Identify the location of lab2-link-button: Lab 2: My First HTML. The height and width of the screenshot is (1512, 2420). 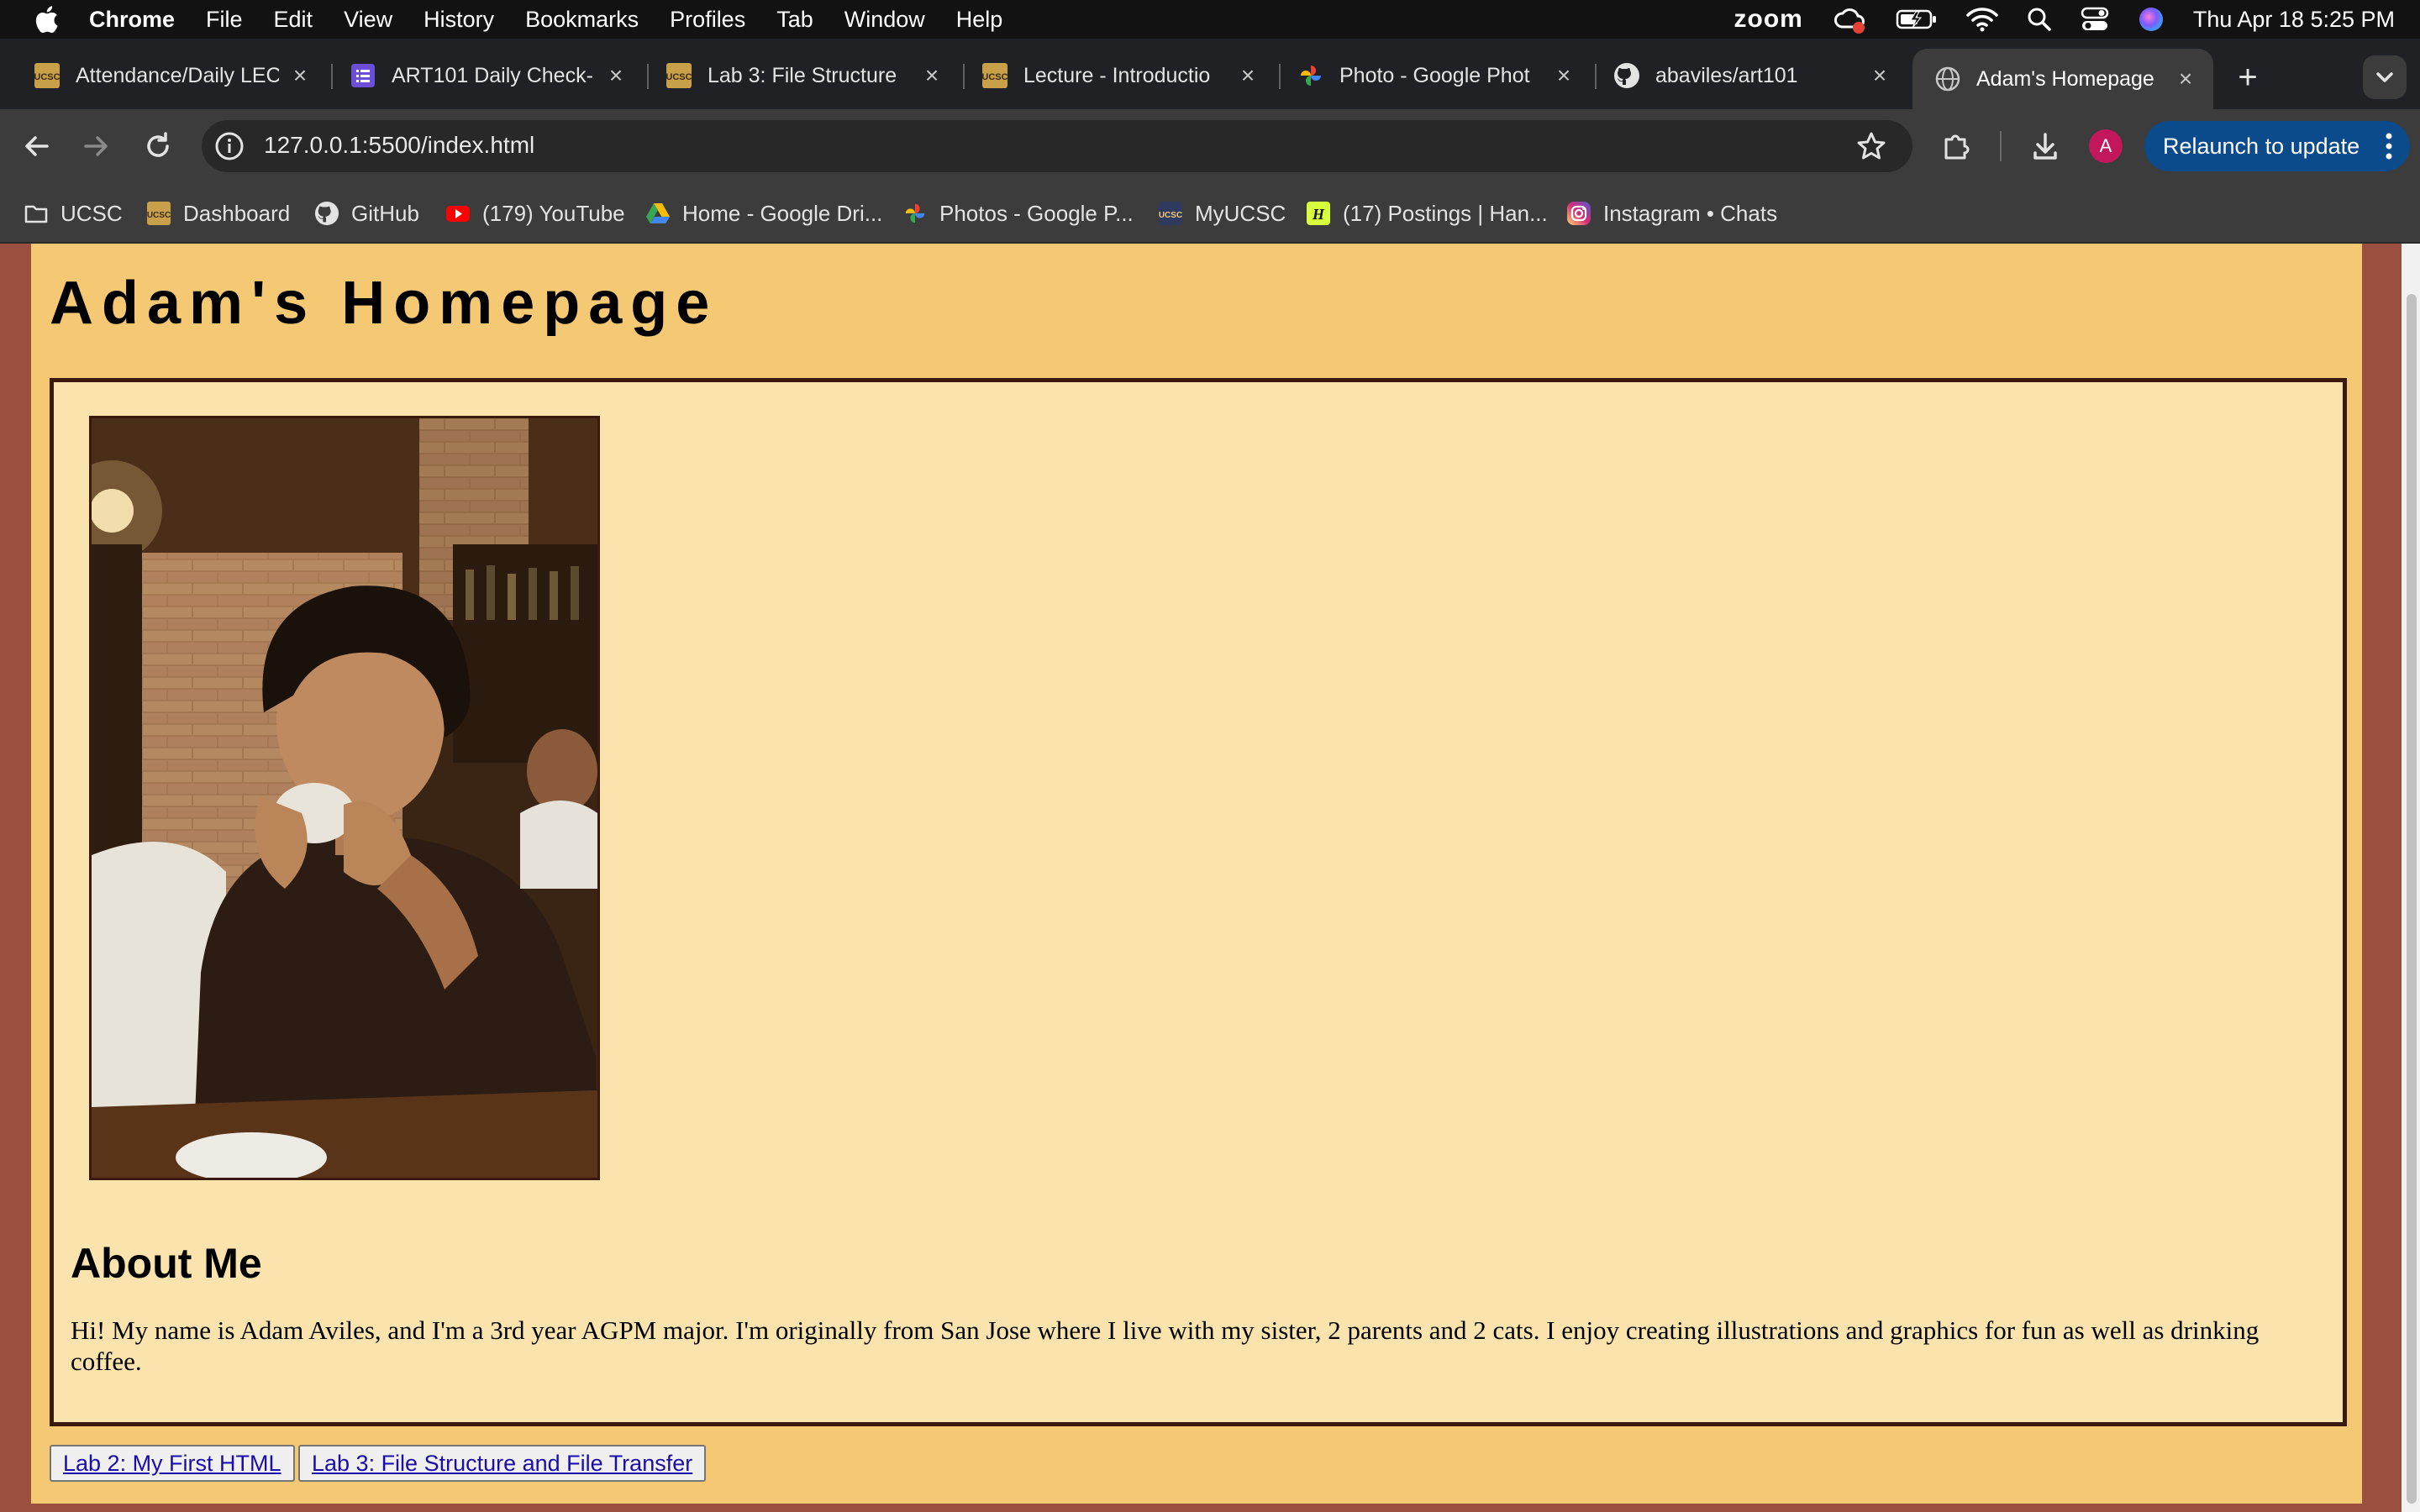
(172, 1463).